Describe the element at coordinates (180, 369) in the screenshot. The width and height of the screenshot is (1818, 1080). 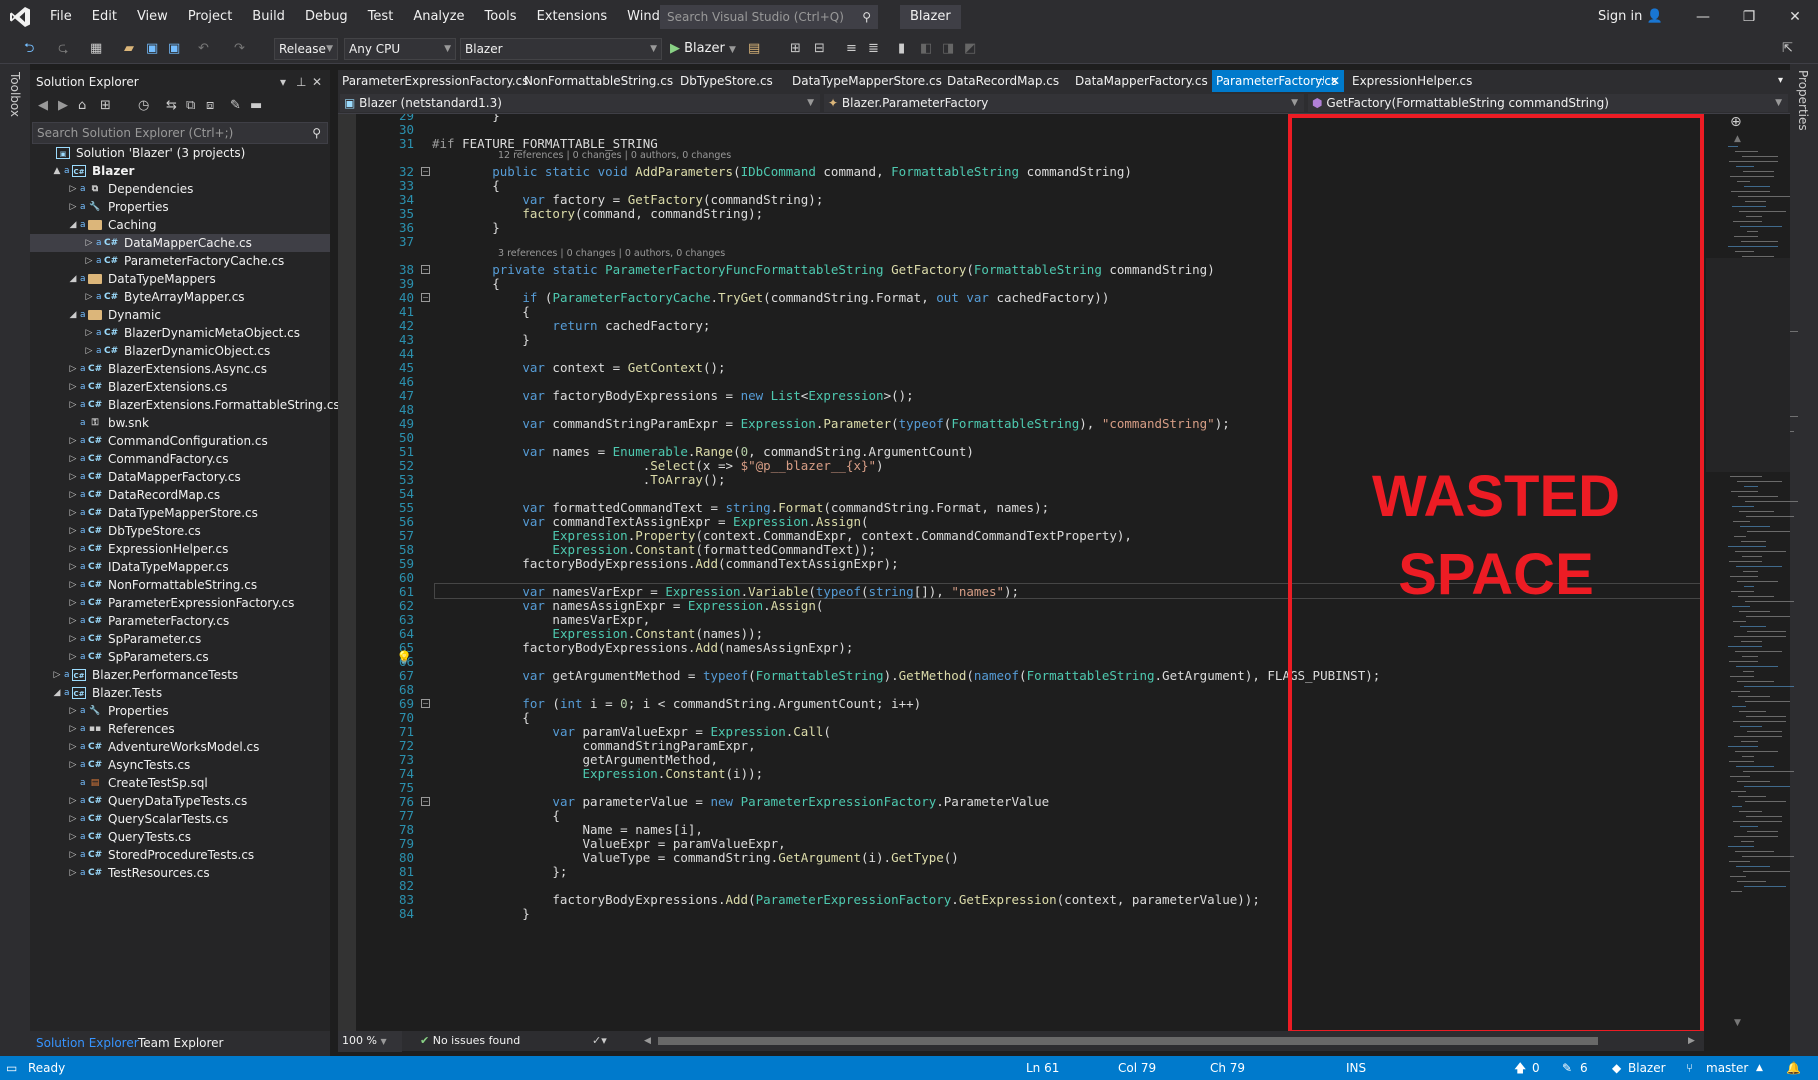
I see `tree-item: ▷ a C# BlazerExtensions.Async.cs` at that location.